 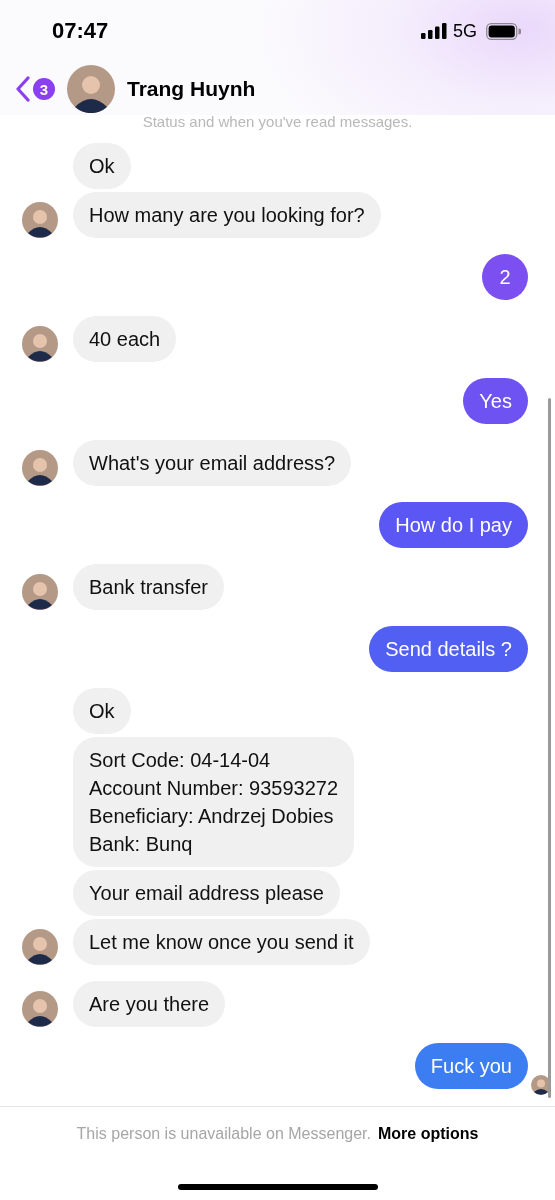 What do you see at coordinates (434, 31) in the screenshot?
I see `signal-icon` at bounding box center [434, 31].